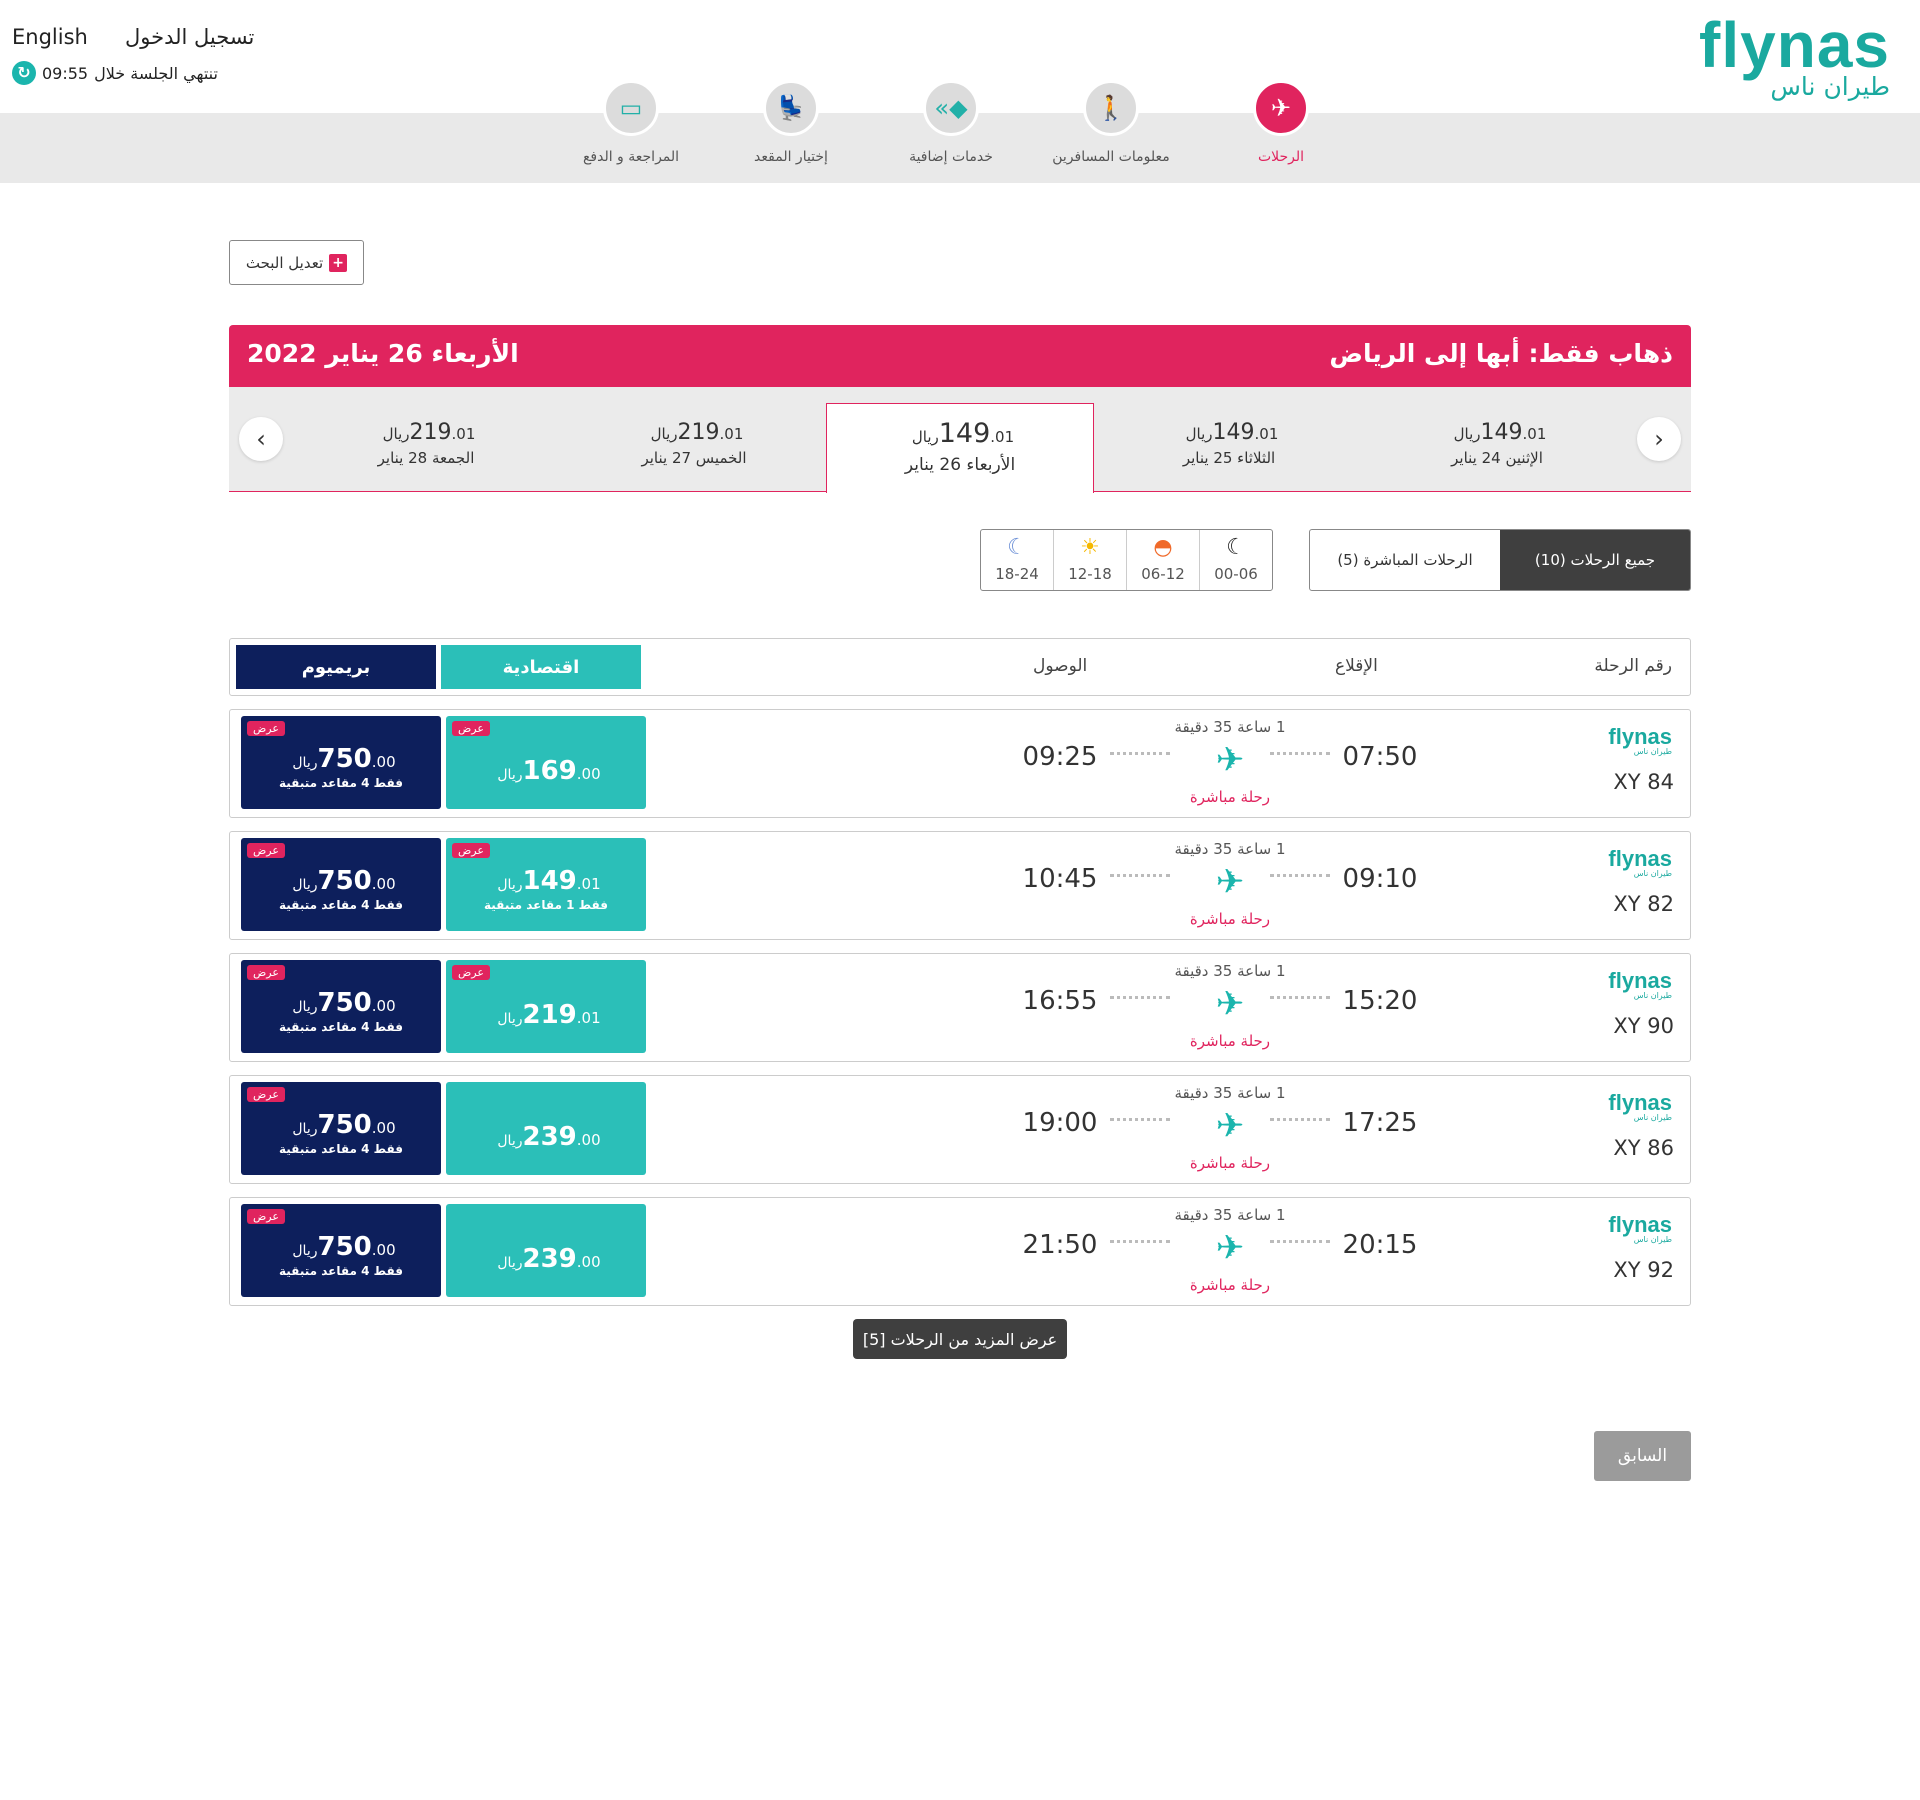 Image resolution: width=1920 pixels, height=1800 pixels. Describe the element at coordinates (1380, 879) in the screenshot. I see `departure-time: 09:10` at that location.